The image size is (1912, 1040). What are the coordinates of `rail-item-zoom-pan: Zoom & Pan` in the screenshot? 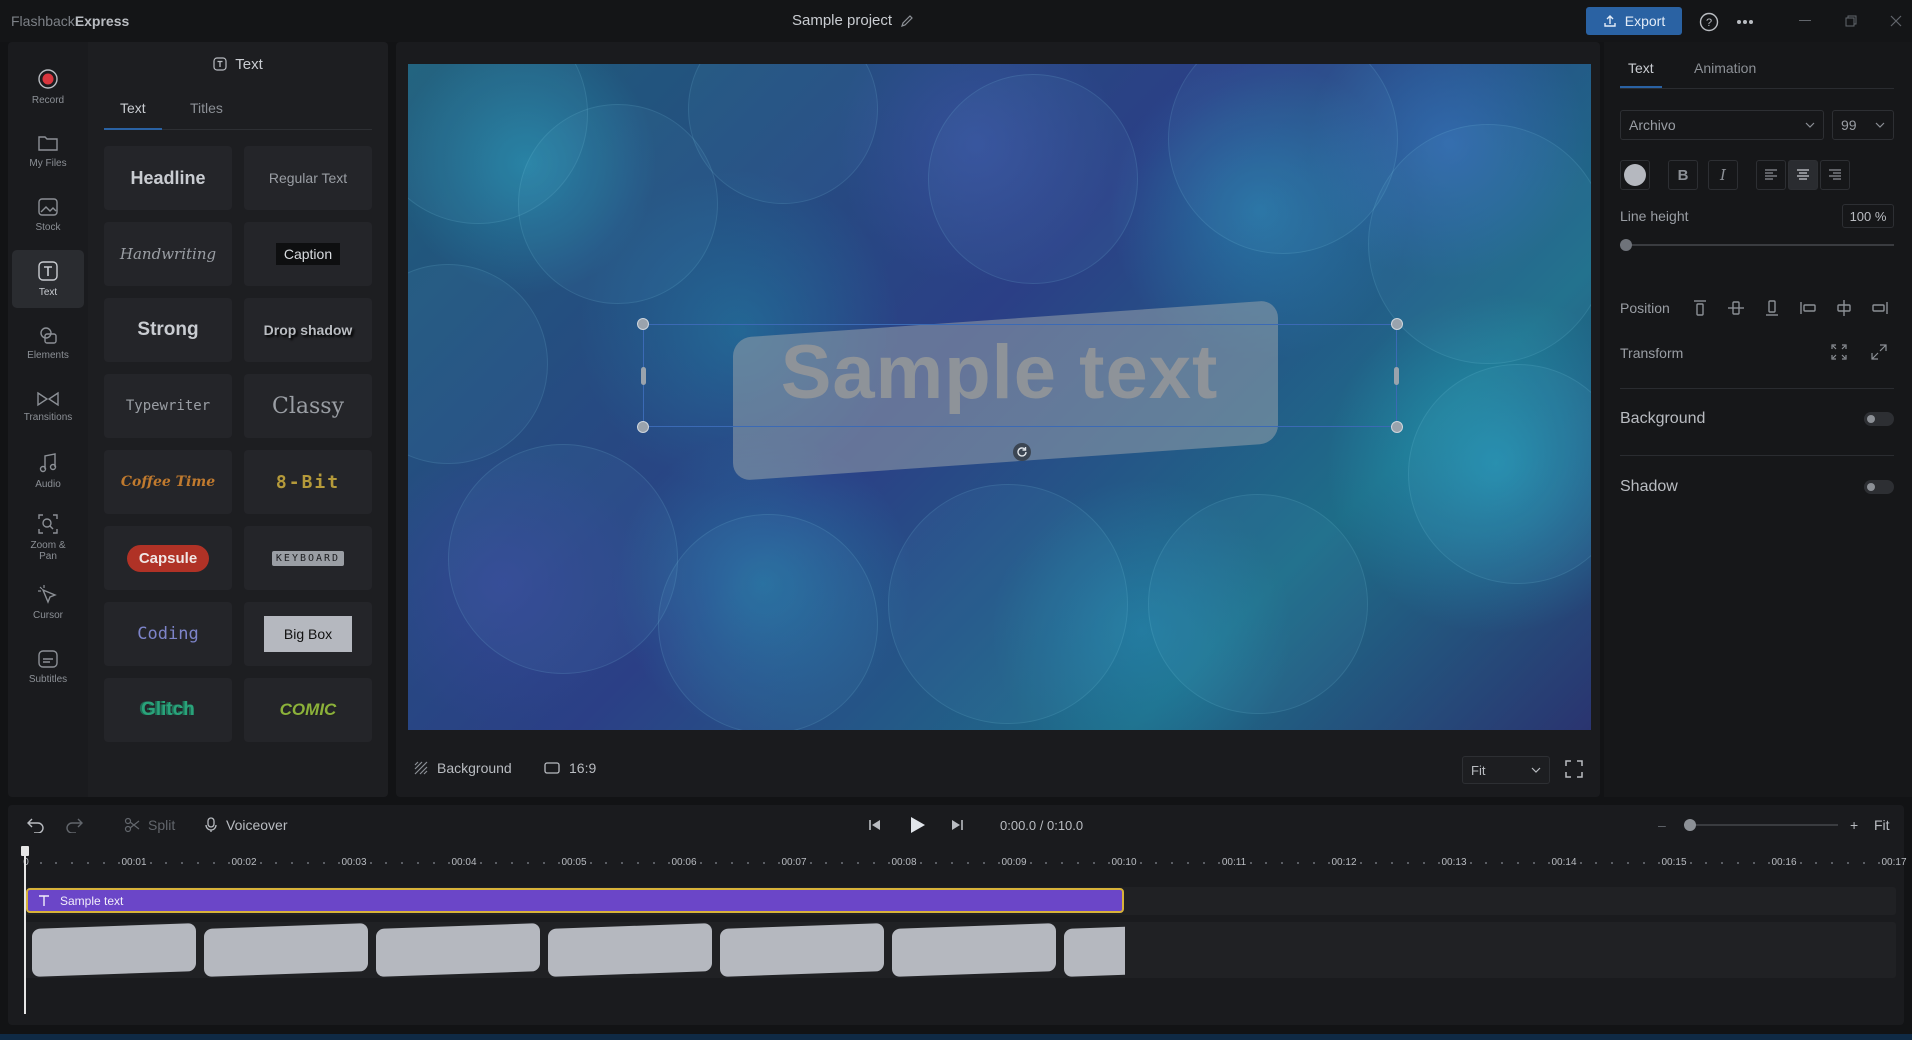 It's located at (48, 537).